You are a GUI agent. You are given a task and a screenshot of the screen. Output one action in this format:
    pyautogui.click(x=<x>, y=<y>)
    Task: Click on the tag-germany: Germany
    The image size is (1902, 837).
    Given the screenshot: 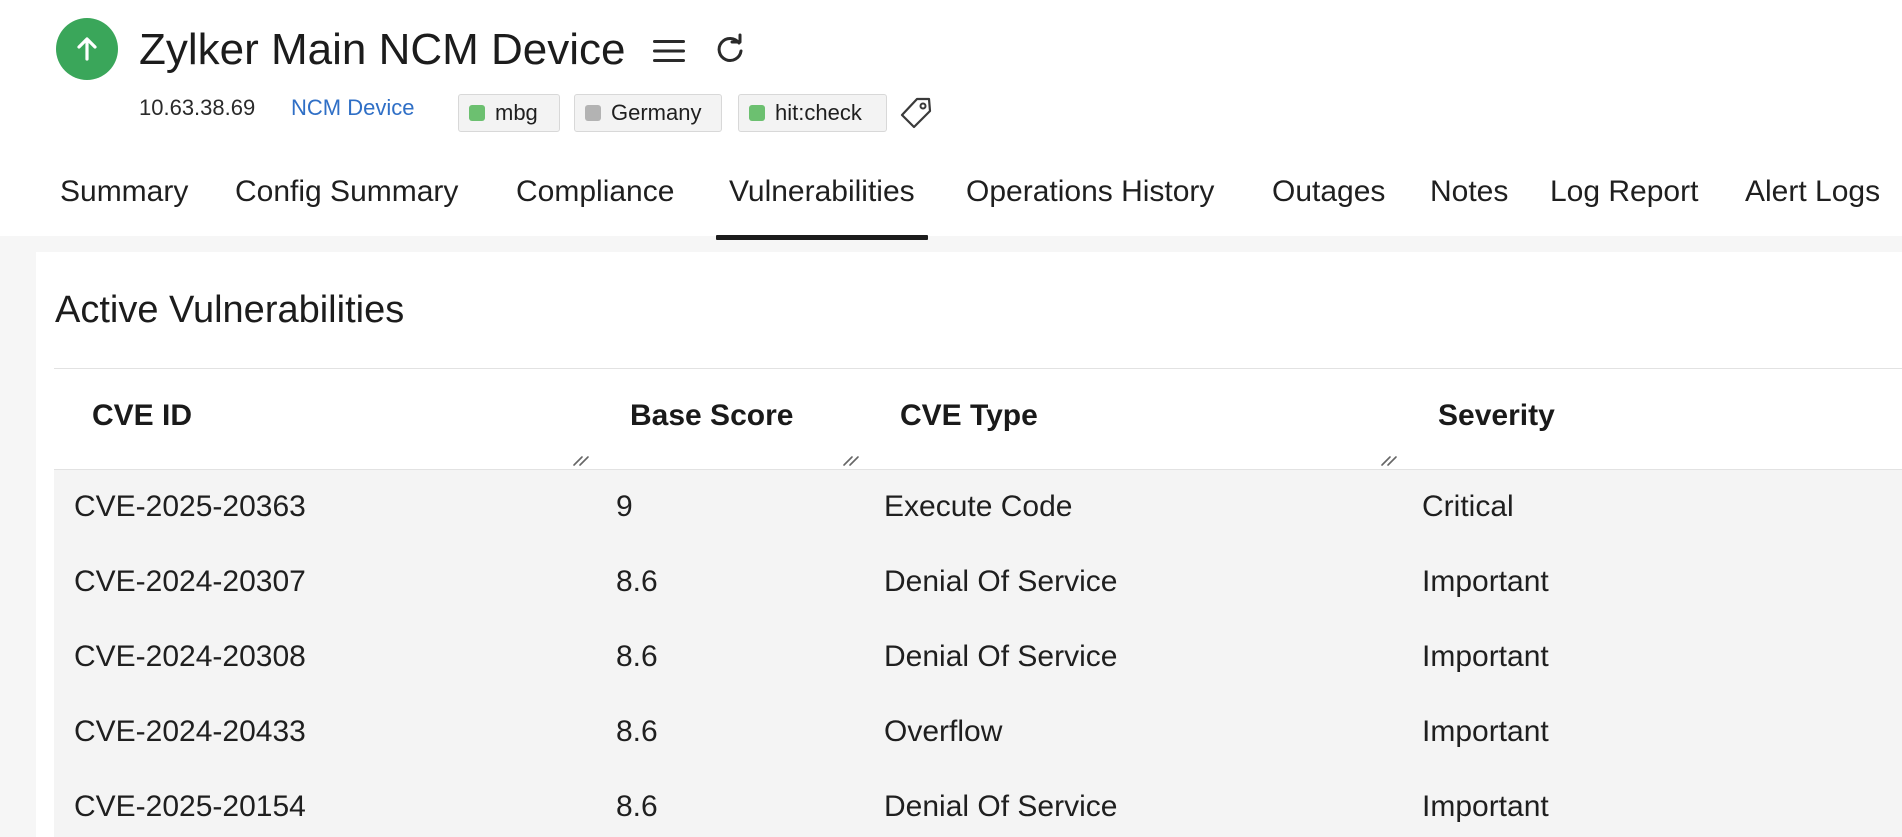 What is the action you would take?
    pyautogui.click(x=648, y=113)
    